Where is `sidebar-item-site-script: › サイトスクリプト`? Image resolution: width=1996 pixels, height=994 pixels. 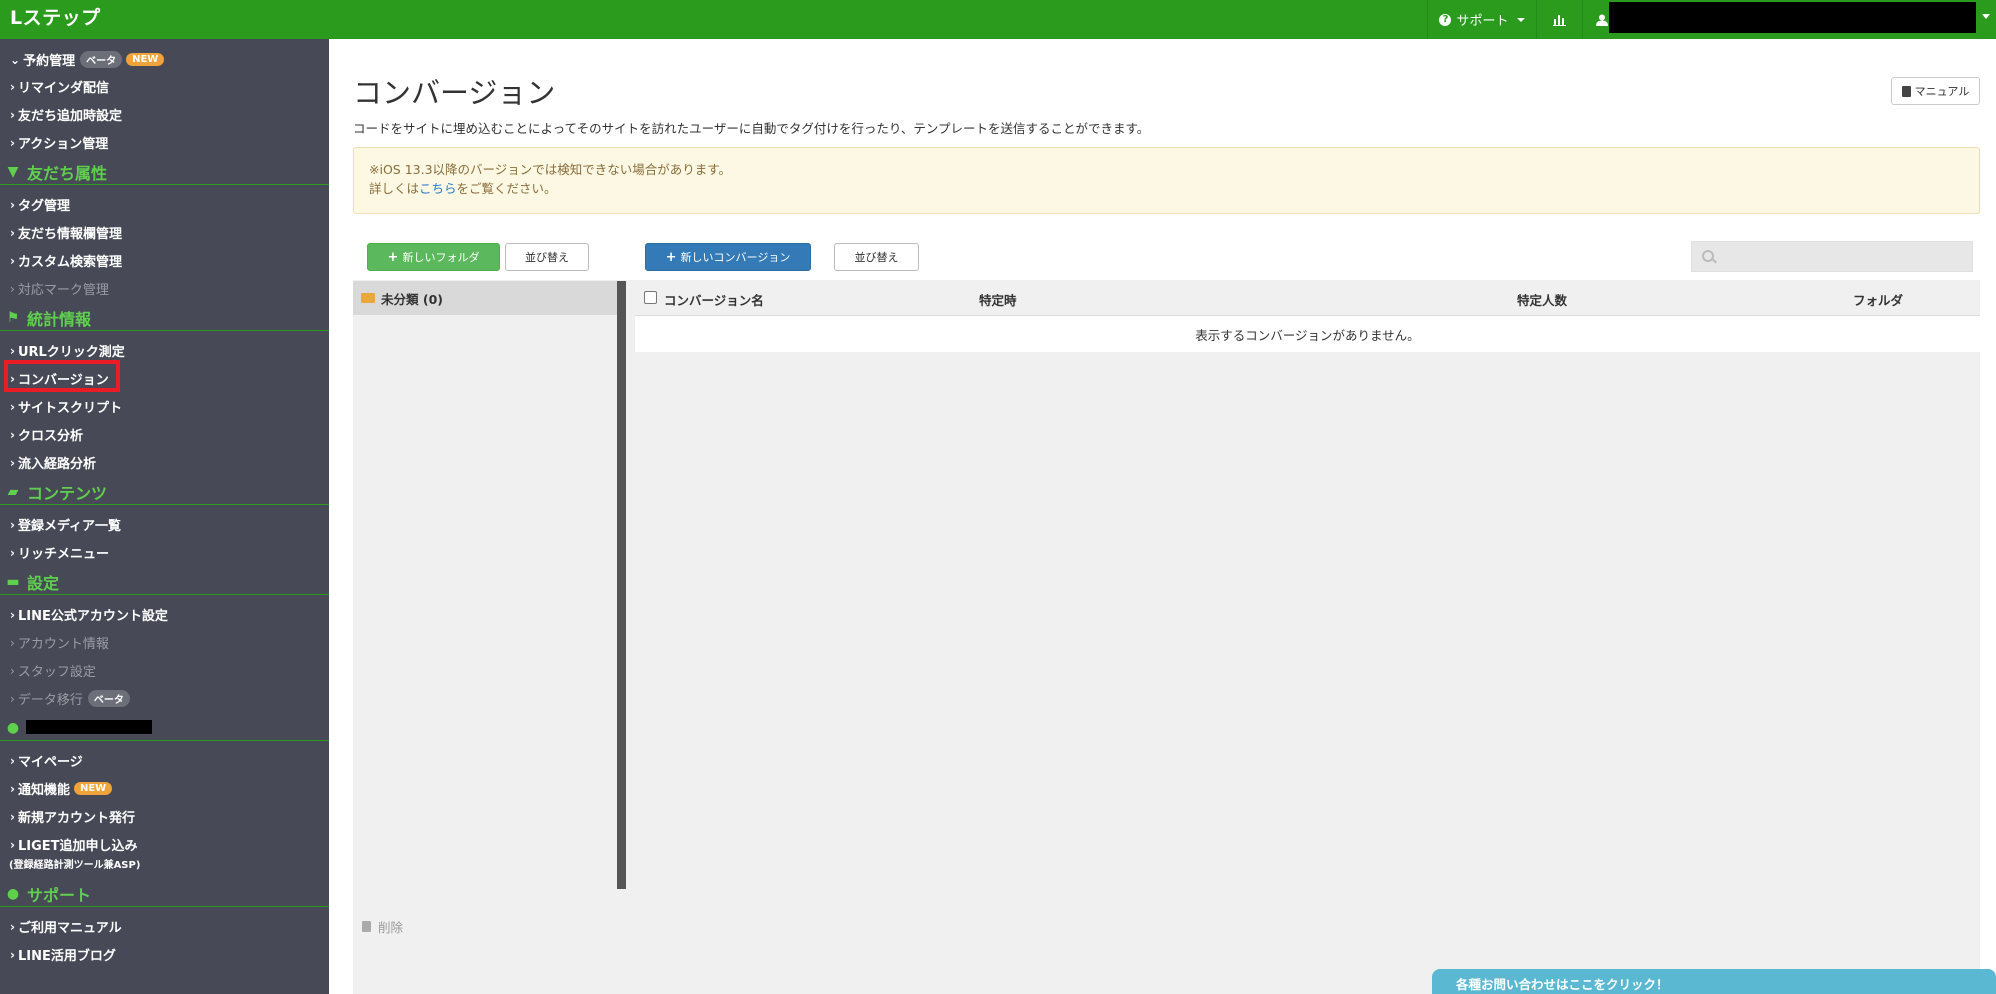 sidebar-item-site-script: › サイトスクリプト is located at coordinates (66, 407).